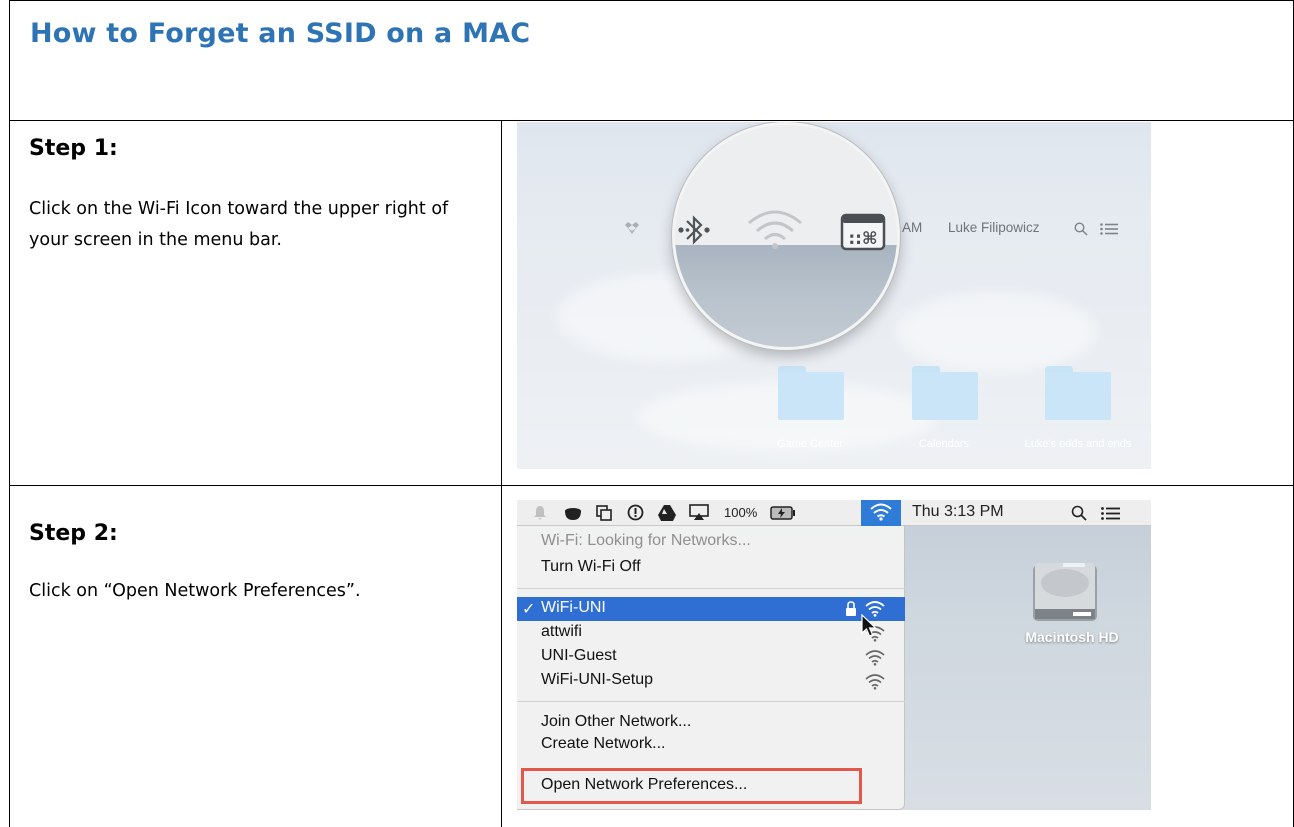  What do you see at coordinates (810, 444) in the screenshot?
I see `folder-label: Game Center` at bounding box center [810, 444].